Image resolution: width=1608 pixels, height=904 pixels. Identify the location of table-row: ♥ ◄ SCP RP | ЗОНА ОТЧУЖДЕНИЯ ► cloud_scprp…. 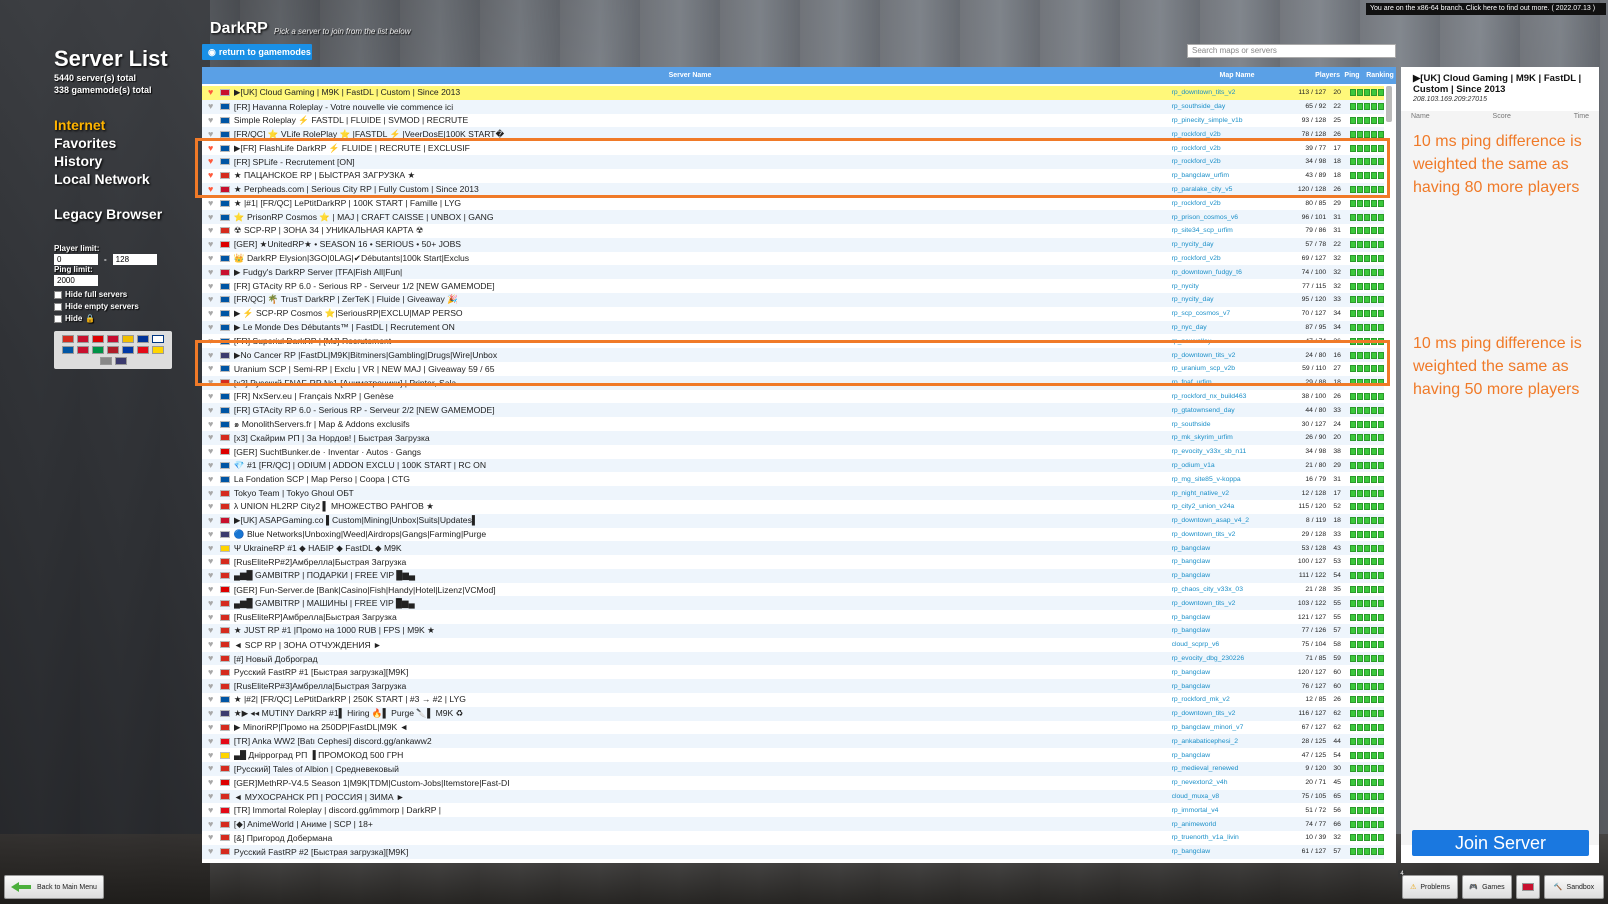
(793, 645).